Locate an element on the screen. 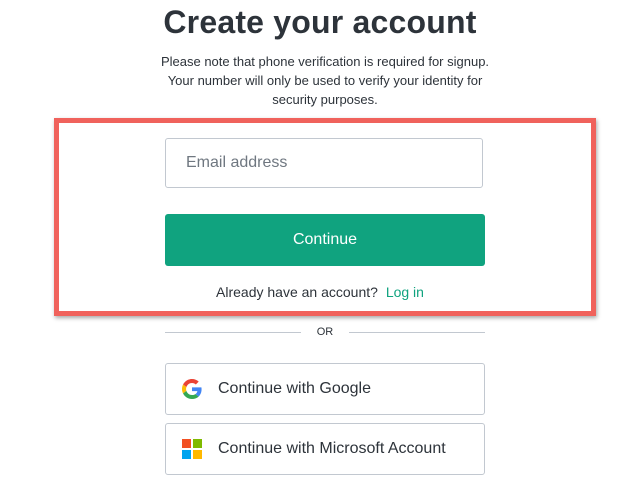 The image size is (640, 480). continue-with-microsoft-button: Continue with Microsoft Account is located at coordinates (325, 449).